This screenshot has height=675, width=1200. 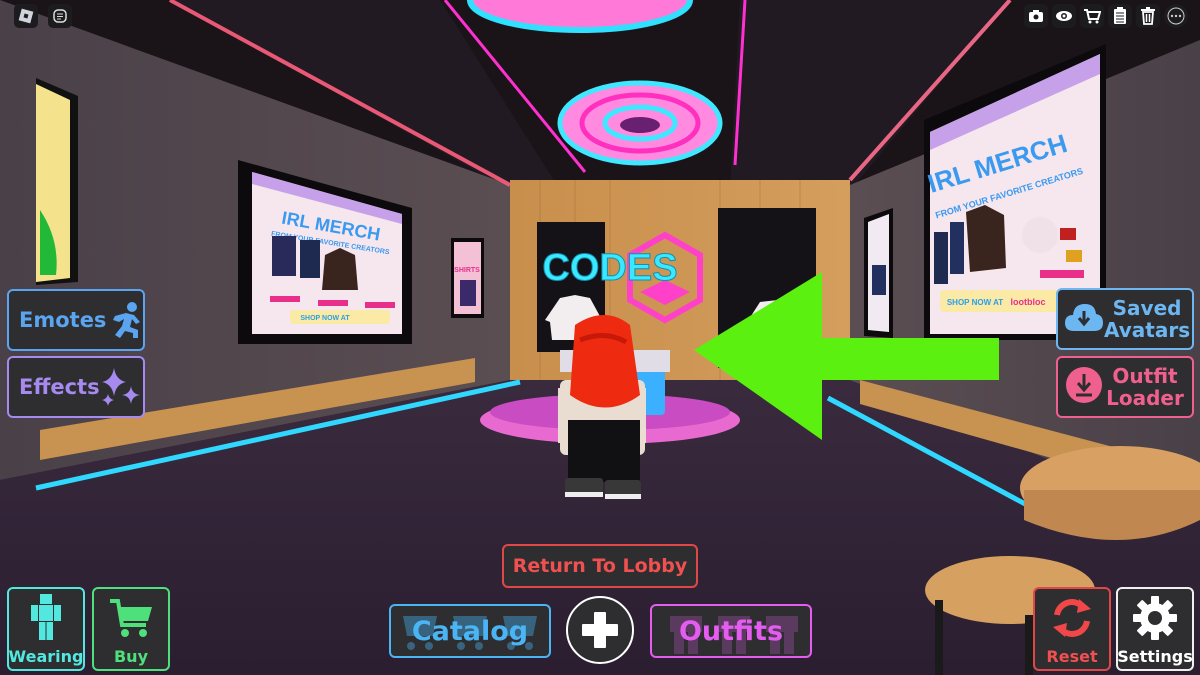 I want to click on eye-icon, so click(x=1064, y=16).